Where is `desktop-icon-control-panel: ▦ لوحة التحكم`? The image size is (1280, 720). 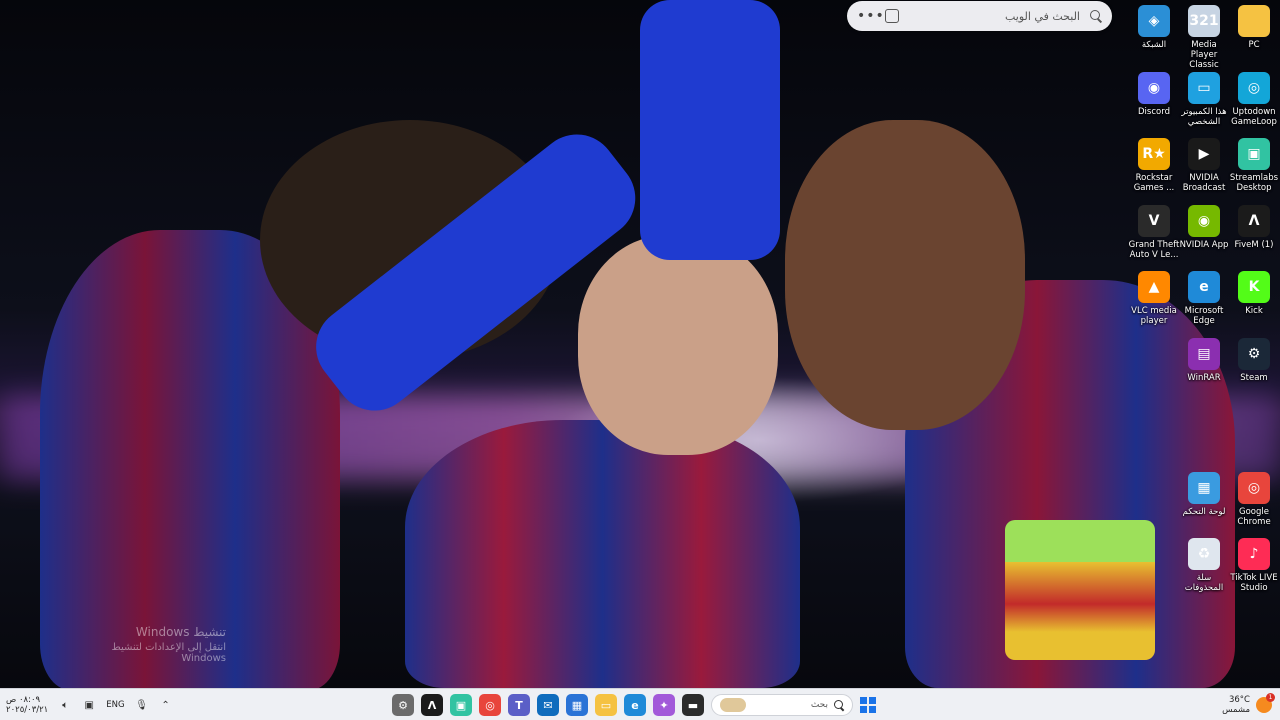 desktop-icon-control-panel: ▦ لوحة التحكم is located at coordinates (1204, 494).